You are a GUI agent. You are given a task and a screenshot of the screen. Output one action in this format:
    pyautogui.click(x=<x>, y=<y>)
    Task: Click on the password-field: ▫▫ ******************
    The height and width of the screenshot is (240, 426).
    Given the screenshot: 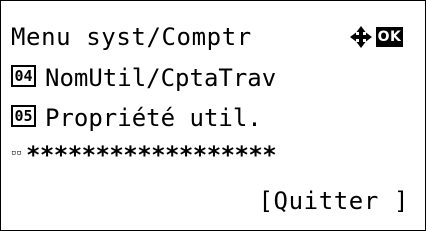 What is the action you would take?
    pyautogui.click(x=144, y=155)
    